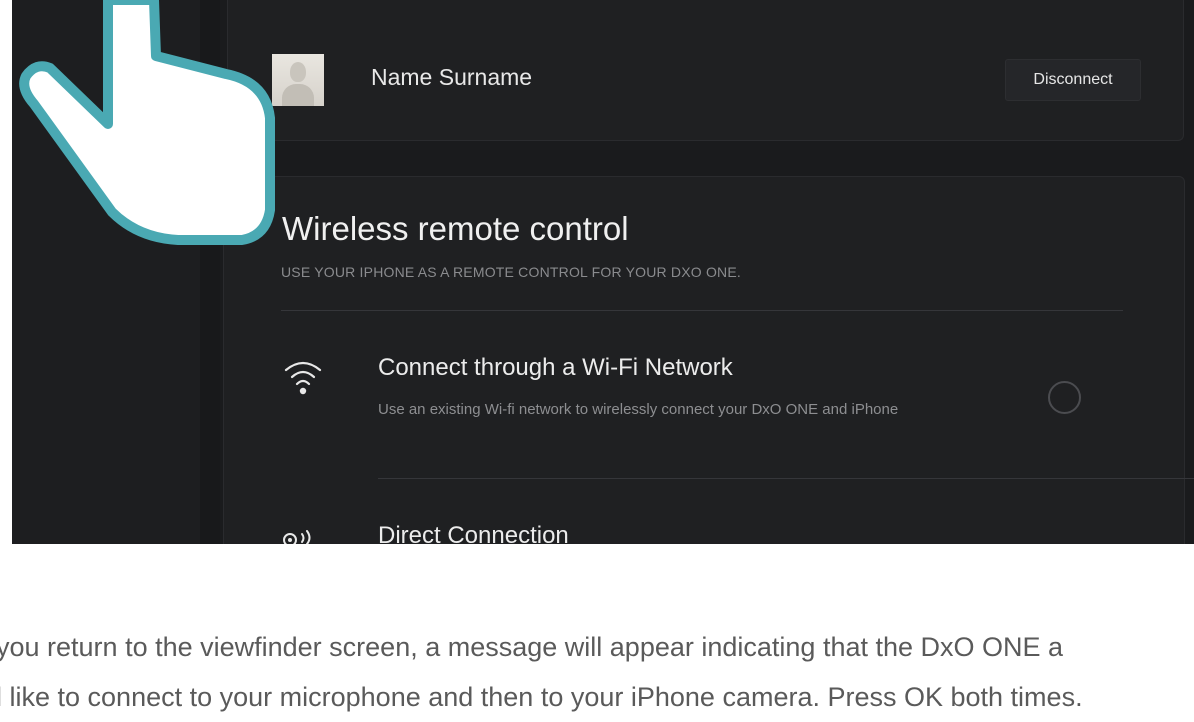 This screenshot has height=722, width=1194. I want to click on direct-connection-icon, so click(297, 537).